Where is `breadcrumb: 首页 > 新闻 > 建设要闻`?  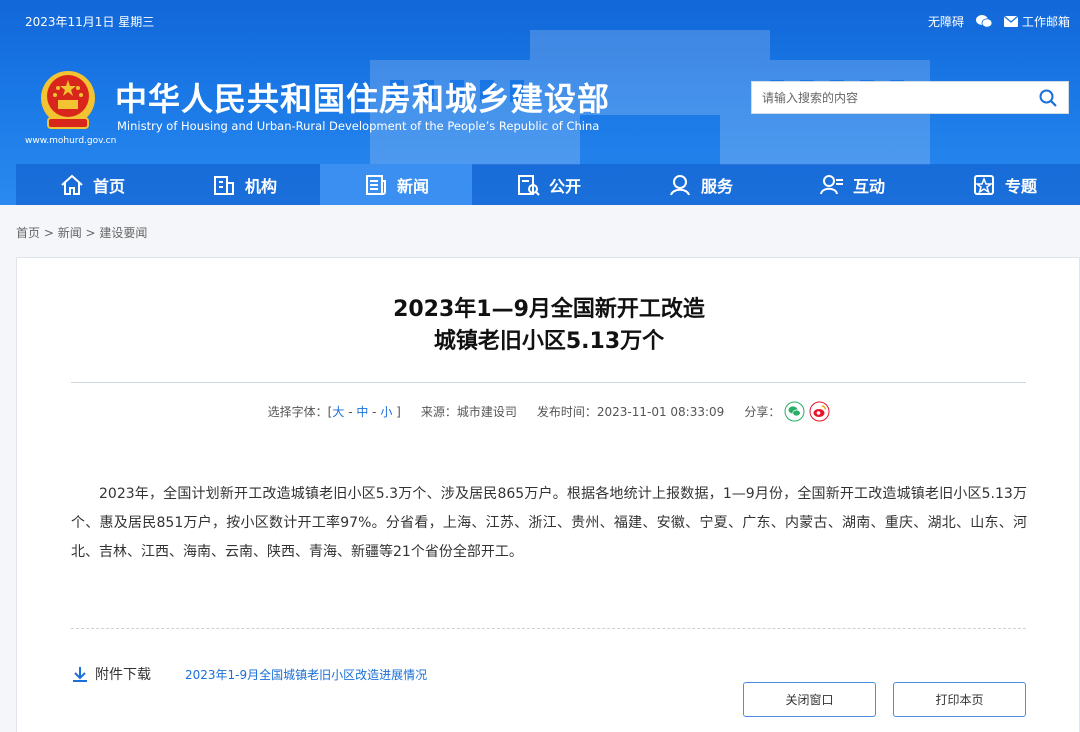
breadcrumb: 首页 > 新闻 > 建设要闻 is located at coordinates (81, 232).